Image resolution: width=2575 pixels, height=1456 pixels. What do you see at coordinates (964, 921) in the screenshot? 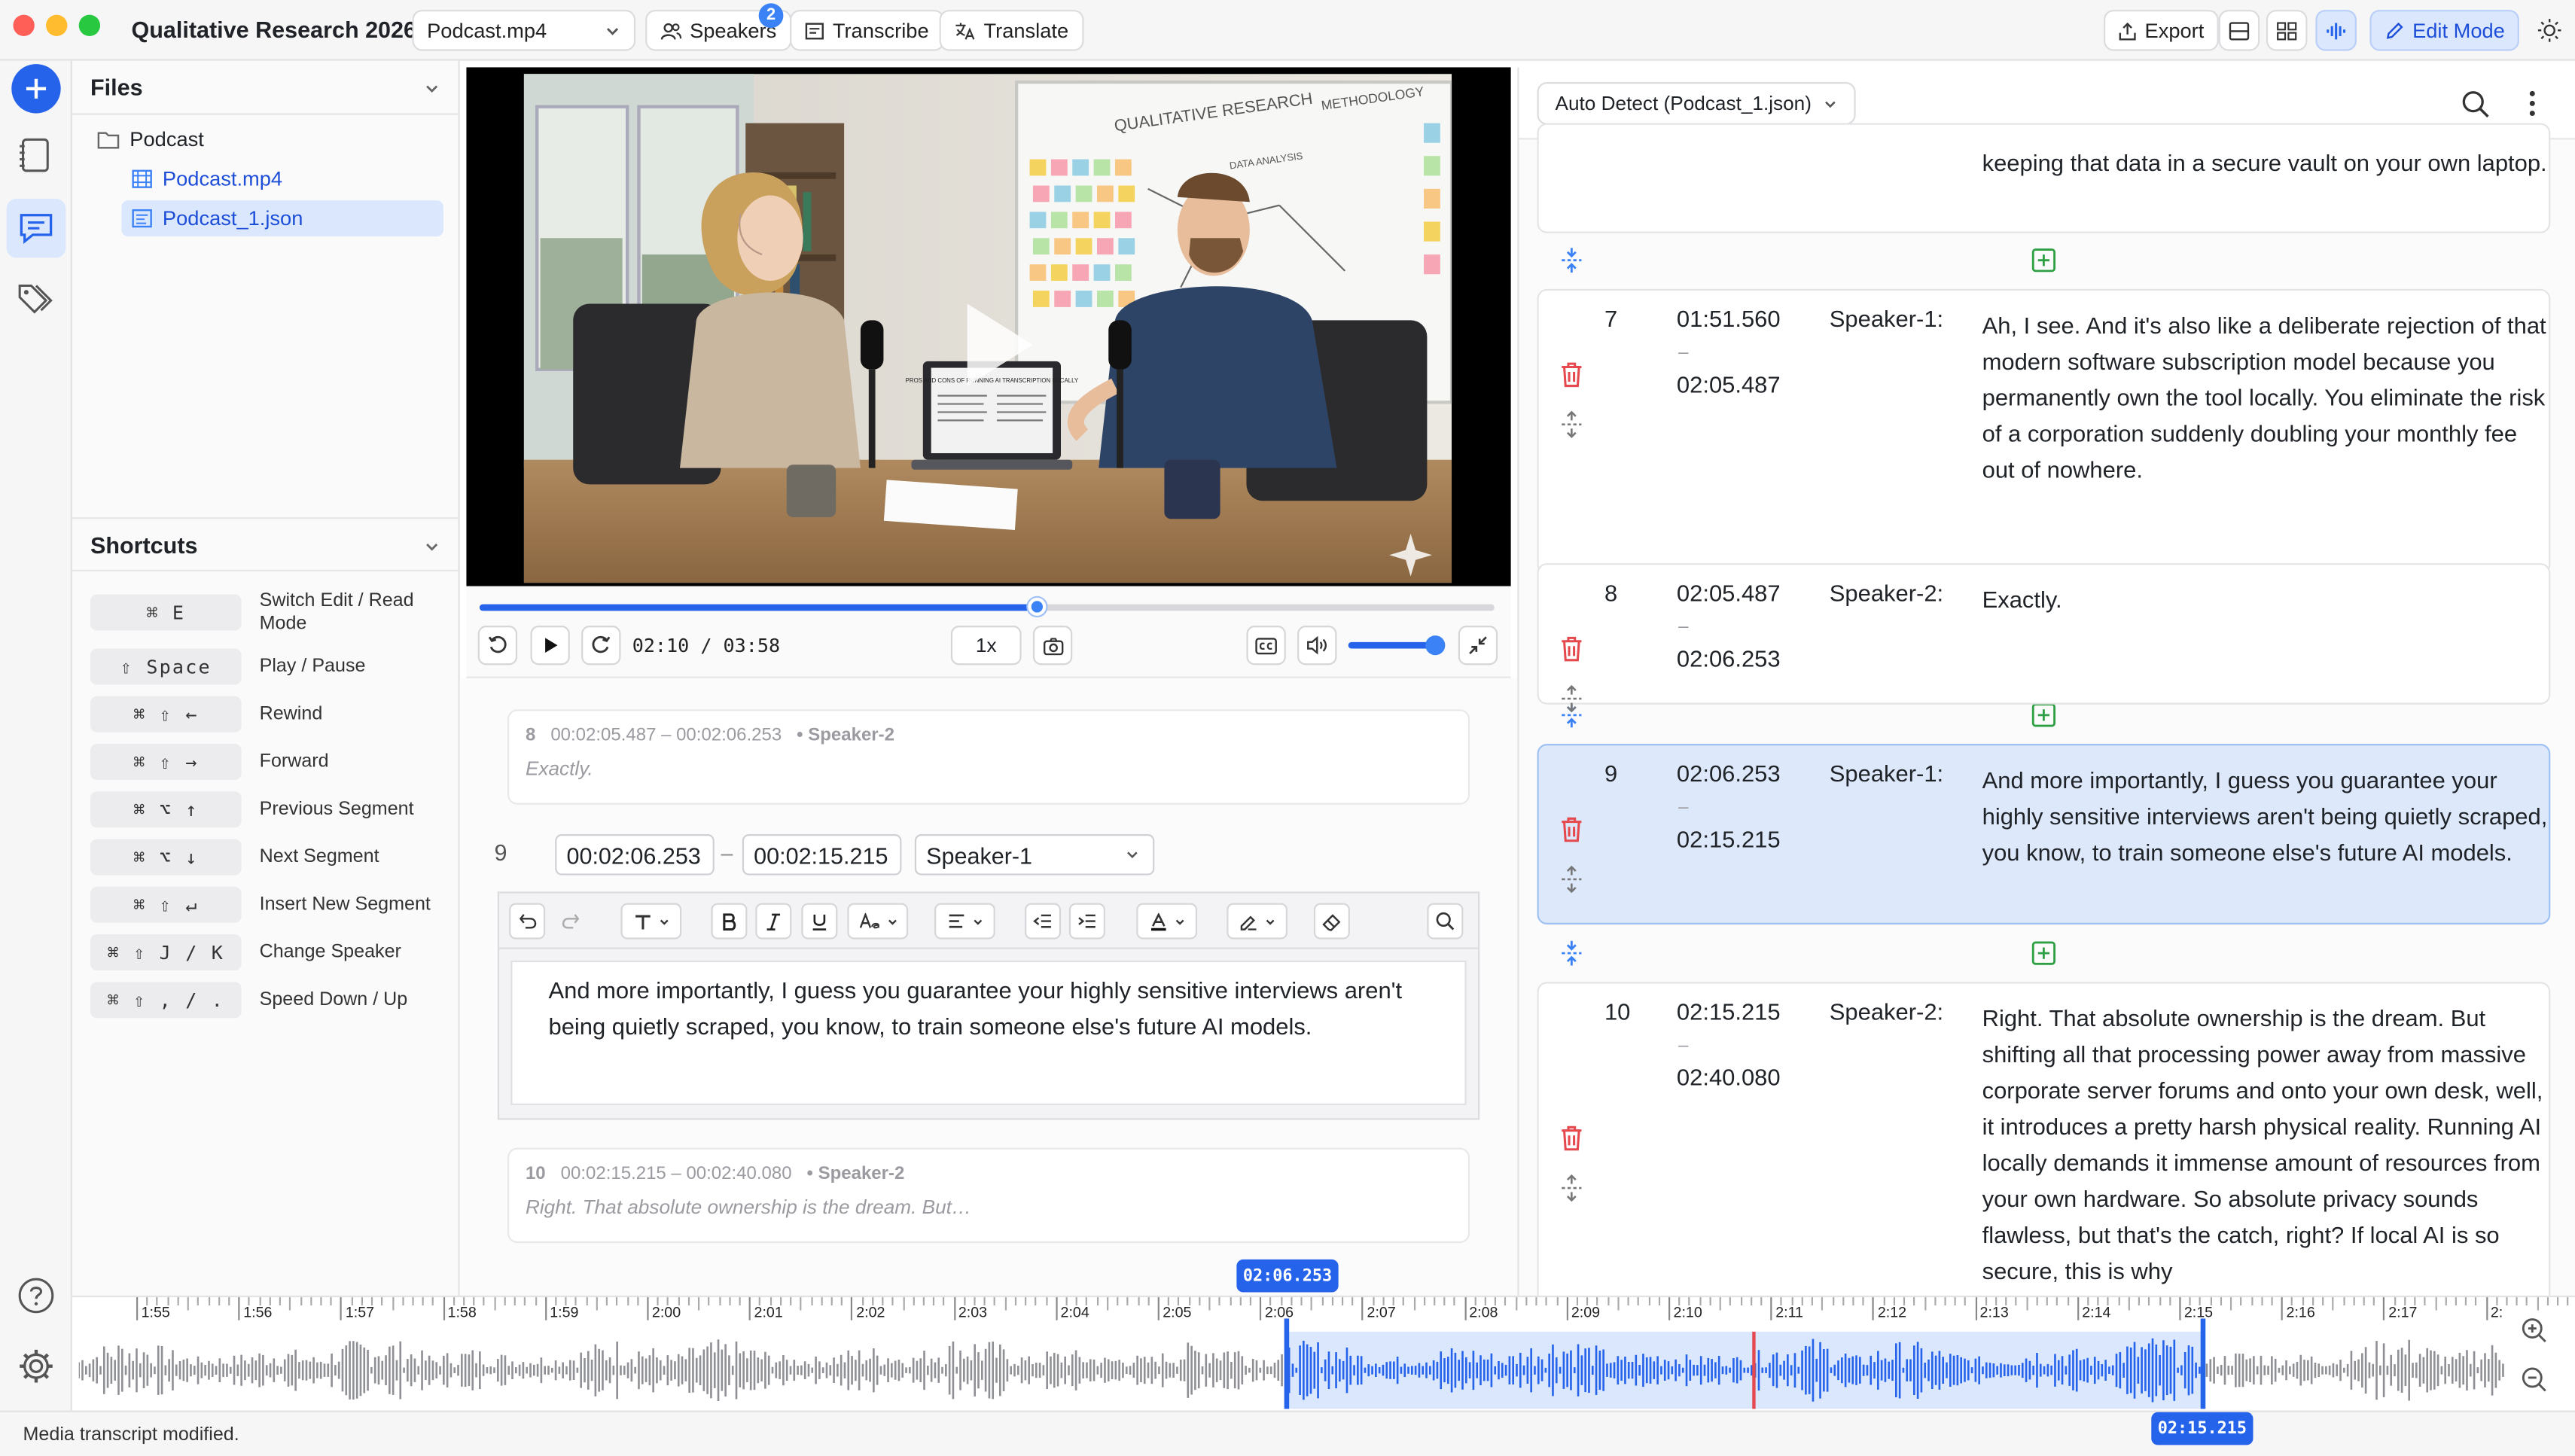
I see `align-dropdown` at bounding box center [964, 921].